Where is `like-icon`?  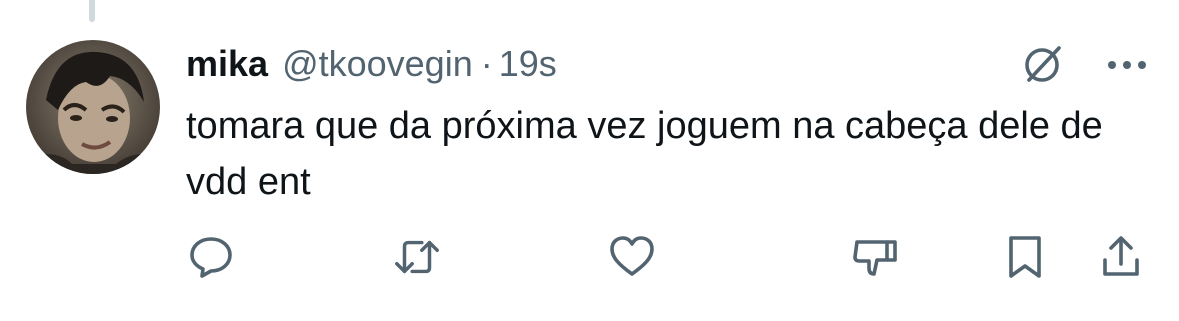
like-icon is located at coordinates (632, 257).